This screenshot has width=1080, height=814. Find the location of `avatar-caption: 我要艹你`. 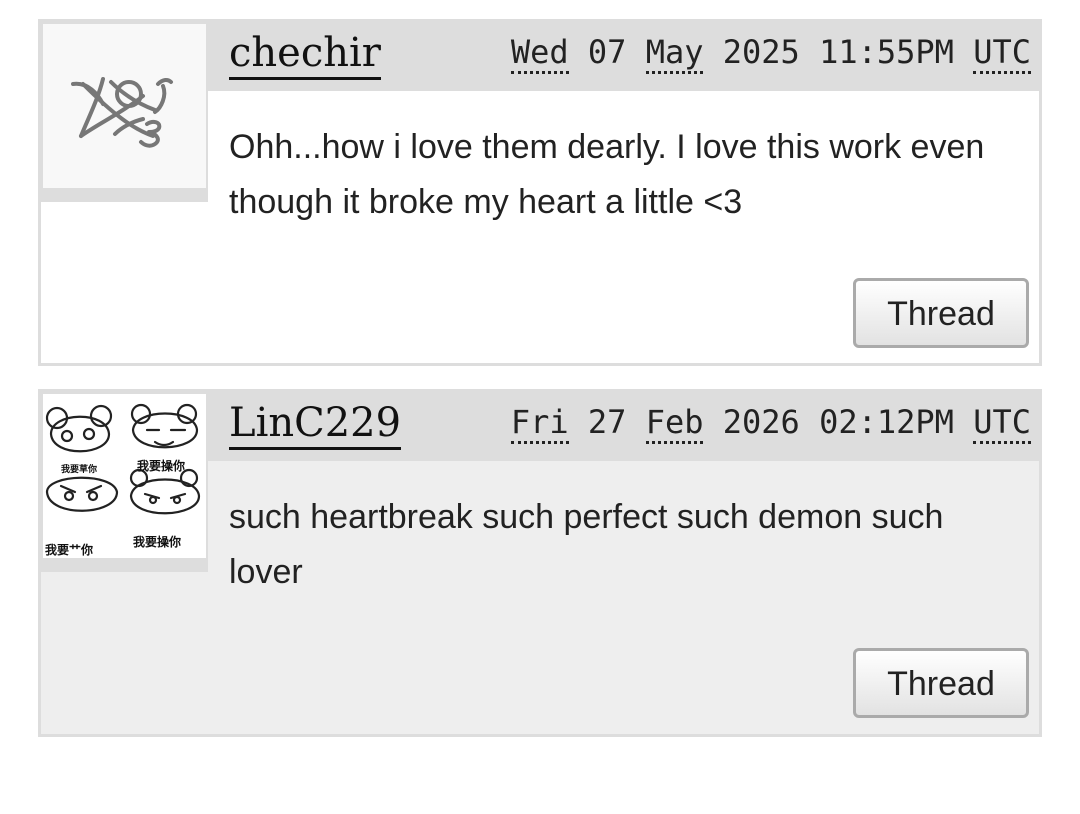

avatar-caption: 我要艹你 is located at coordinates (69, 549).